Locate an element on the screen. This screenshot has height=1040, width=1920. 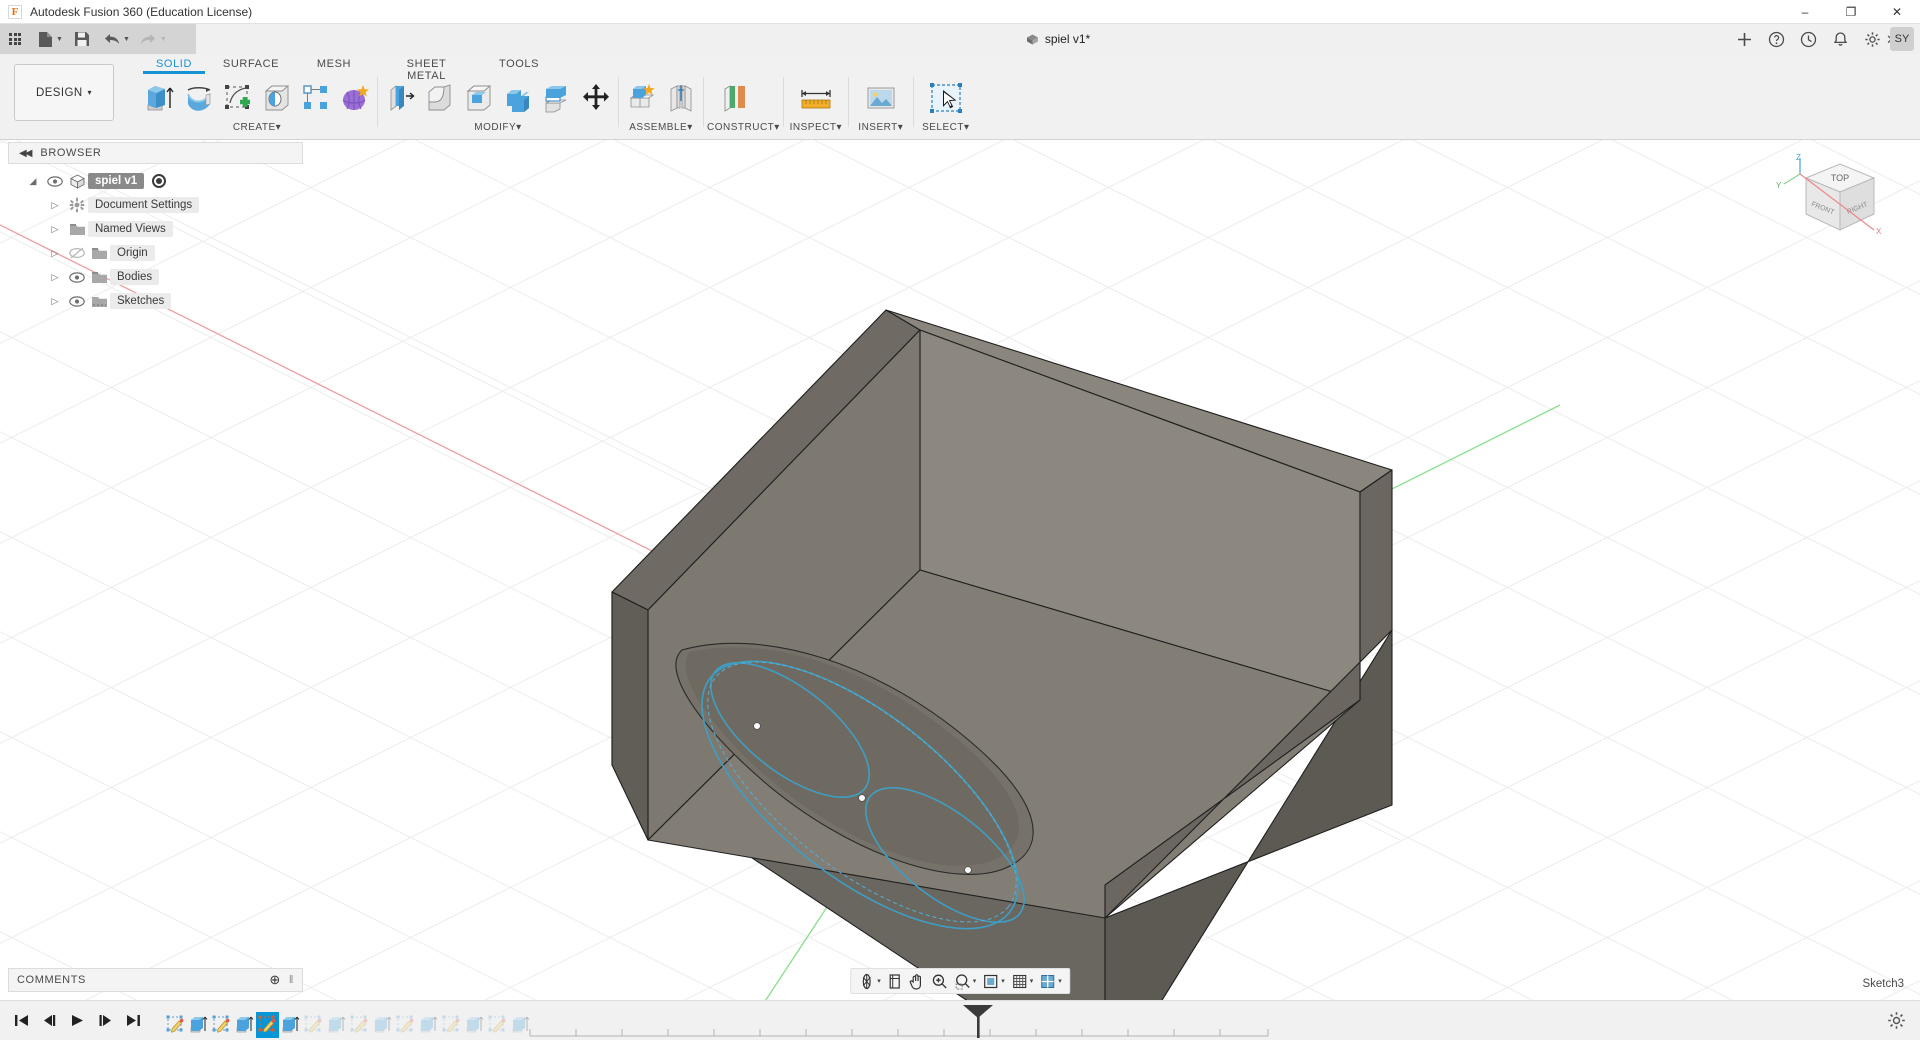
create-form-tool-icon is located at coordinates (354, 98).